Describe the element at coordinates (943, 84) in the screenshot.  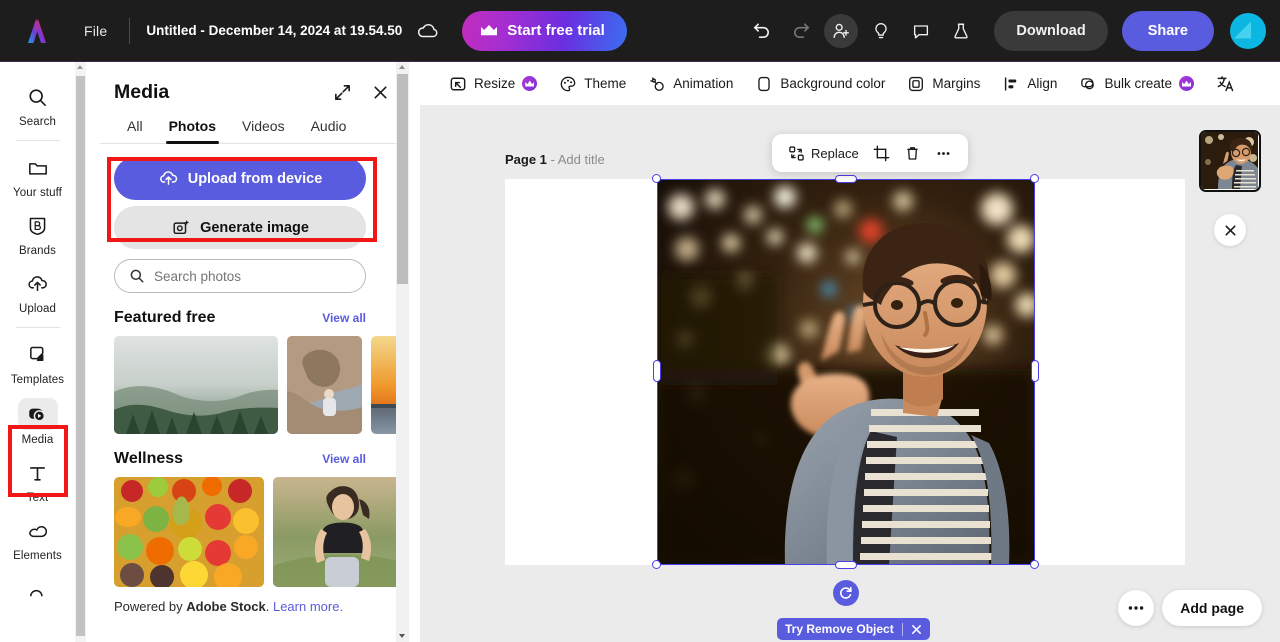
I see `toolbar-margins: Margins` at that location.